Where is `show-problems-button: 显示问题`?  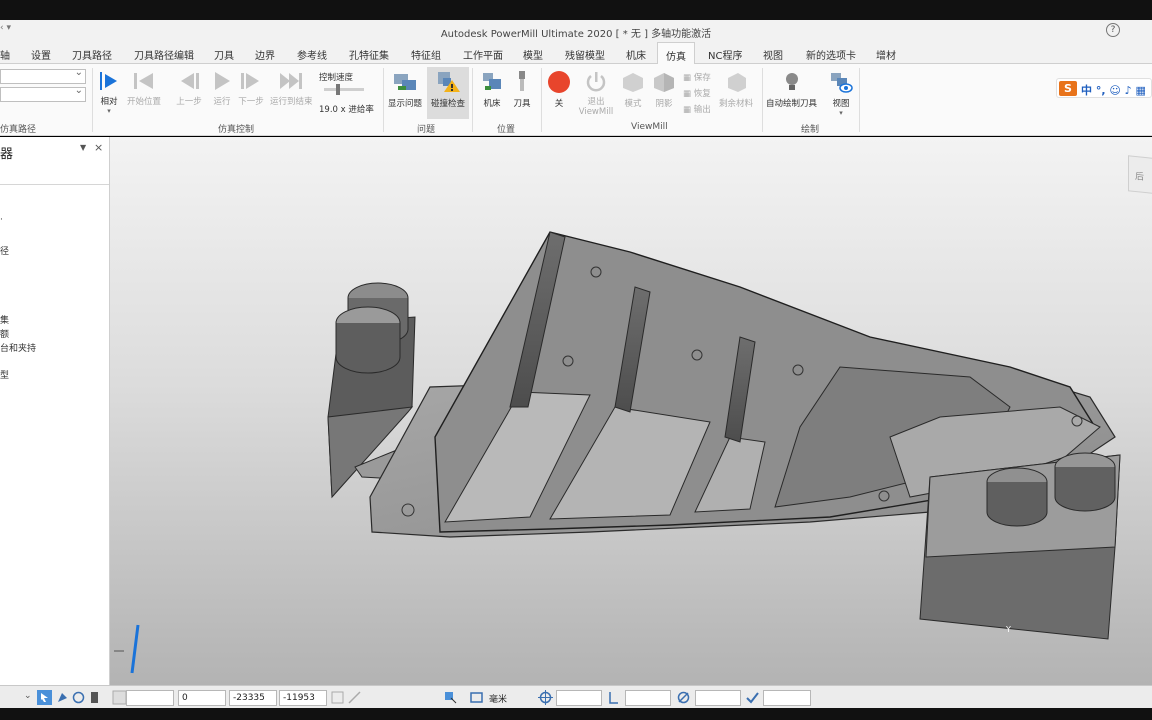
show-problems-button: 显示问题 is located at coordinates (405, 89).